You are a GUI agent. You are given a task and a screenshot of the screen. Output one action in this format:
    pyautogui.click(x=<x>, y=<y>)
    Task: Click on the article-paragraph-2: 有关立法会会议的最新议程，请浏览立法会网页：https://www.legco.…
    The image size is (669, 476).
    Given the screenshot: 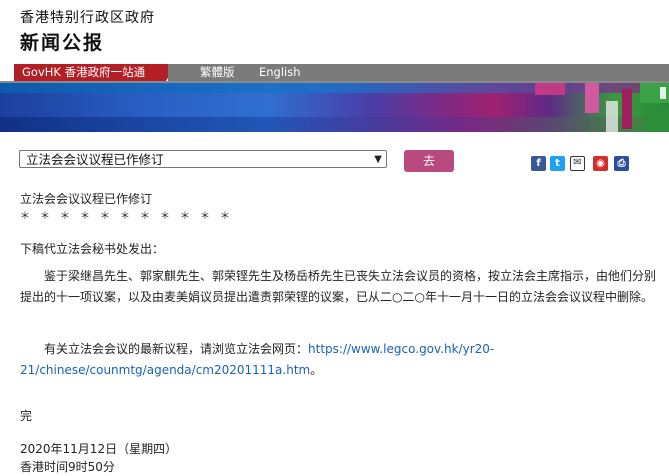 What is the action you would take?
    pyautogui.click(x=280, y=360)
    